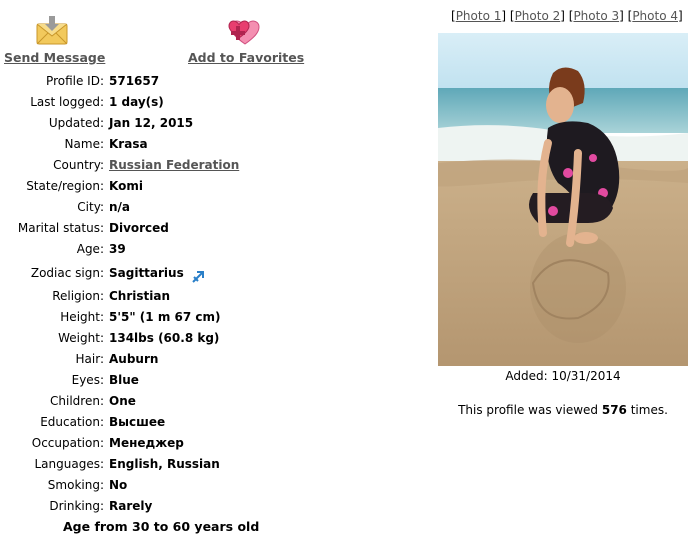  Describe the element at coordinates (614, 410) in the screenshot. I see `views-count: 576` at that location.